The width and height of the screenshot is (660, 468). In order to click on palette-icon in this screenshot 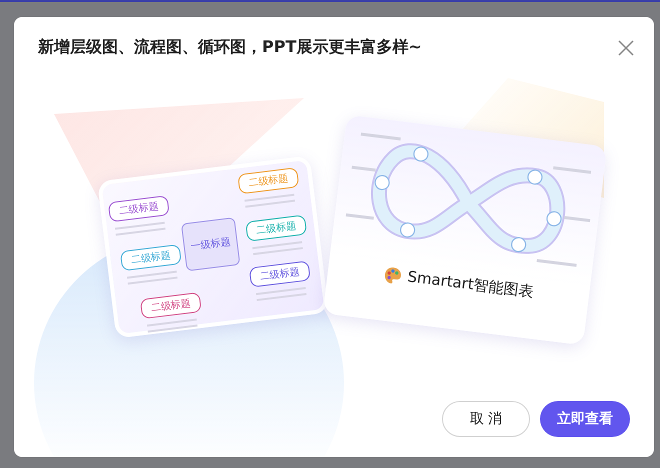, I will do `click(392, 275)`.